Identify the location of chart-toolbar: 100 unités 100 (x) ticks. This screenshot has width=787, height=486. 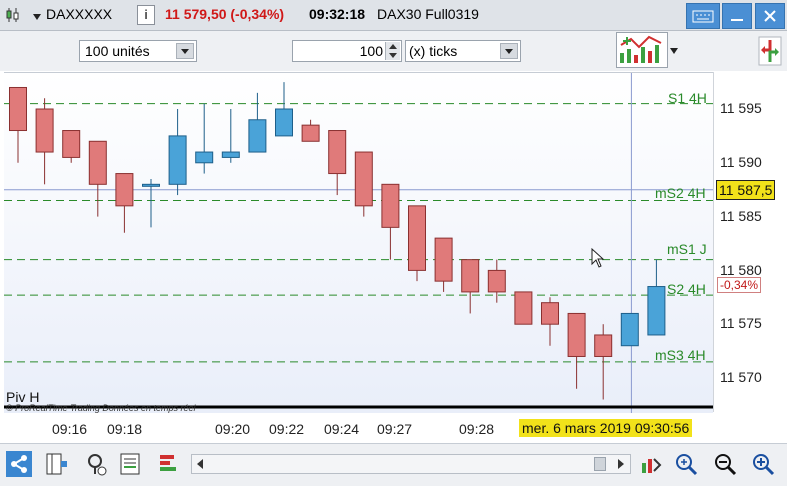
(393, 51).